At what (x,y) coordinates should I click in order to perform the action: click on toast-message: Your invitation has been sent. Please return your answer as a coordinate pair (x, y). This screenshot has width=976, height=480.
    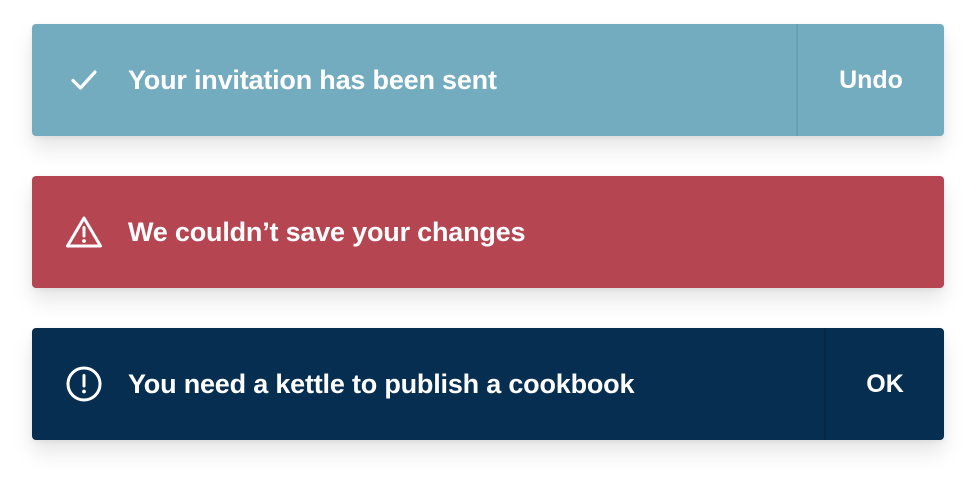
    Looking at the image, I should click on (312, 79).